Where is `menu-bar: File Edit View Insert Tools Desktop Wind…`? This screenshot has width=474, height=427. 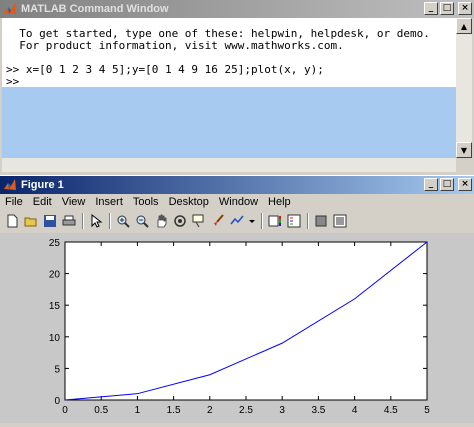 menu-bar: File Edit View Insert Tools Desktop Wind… is located at coordinates (237, 202).